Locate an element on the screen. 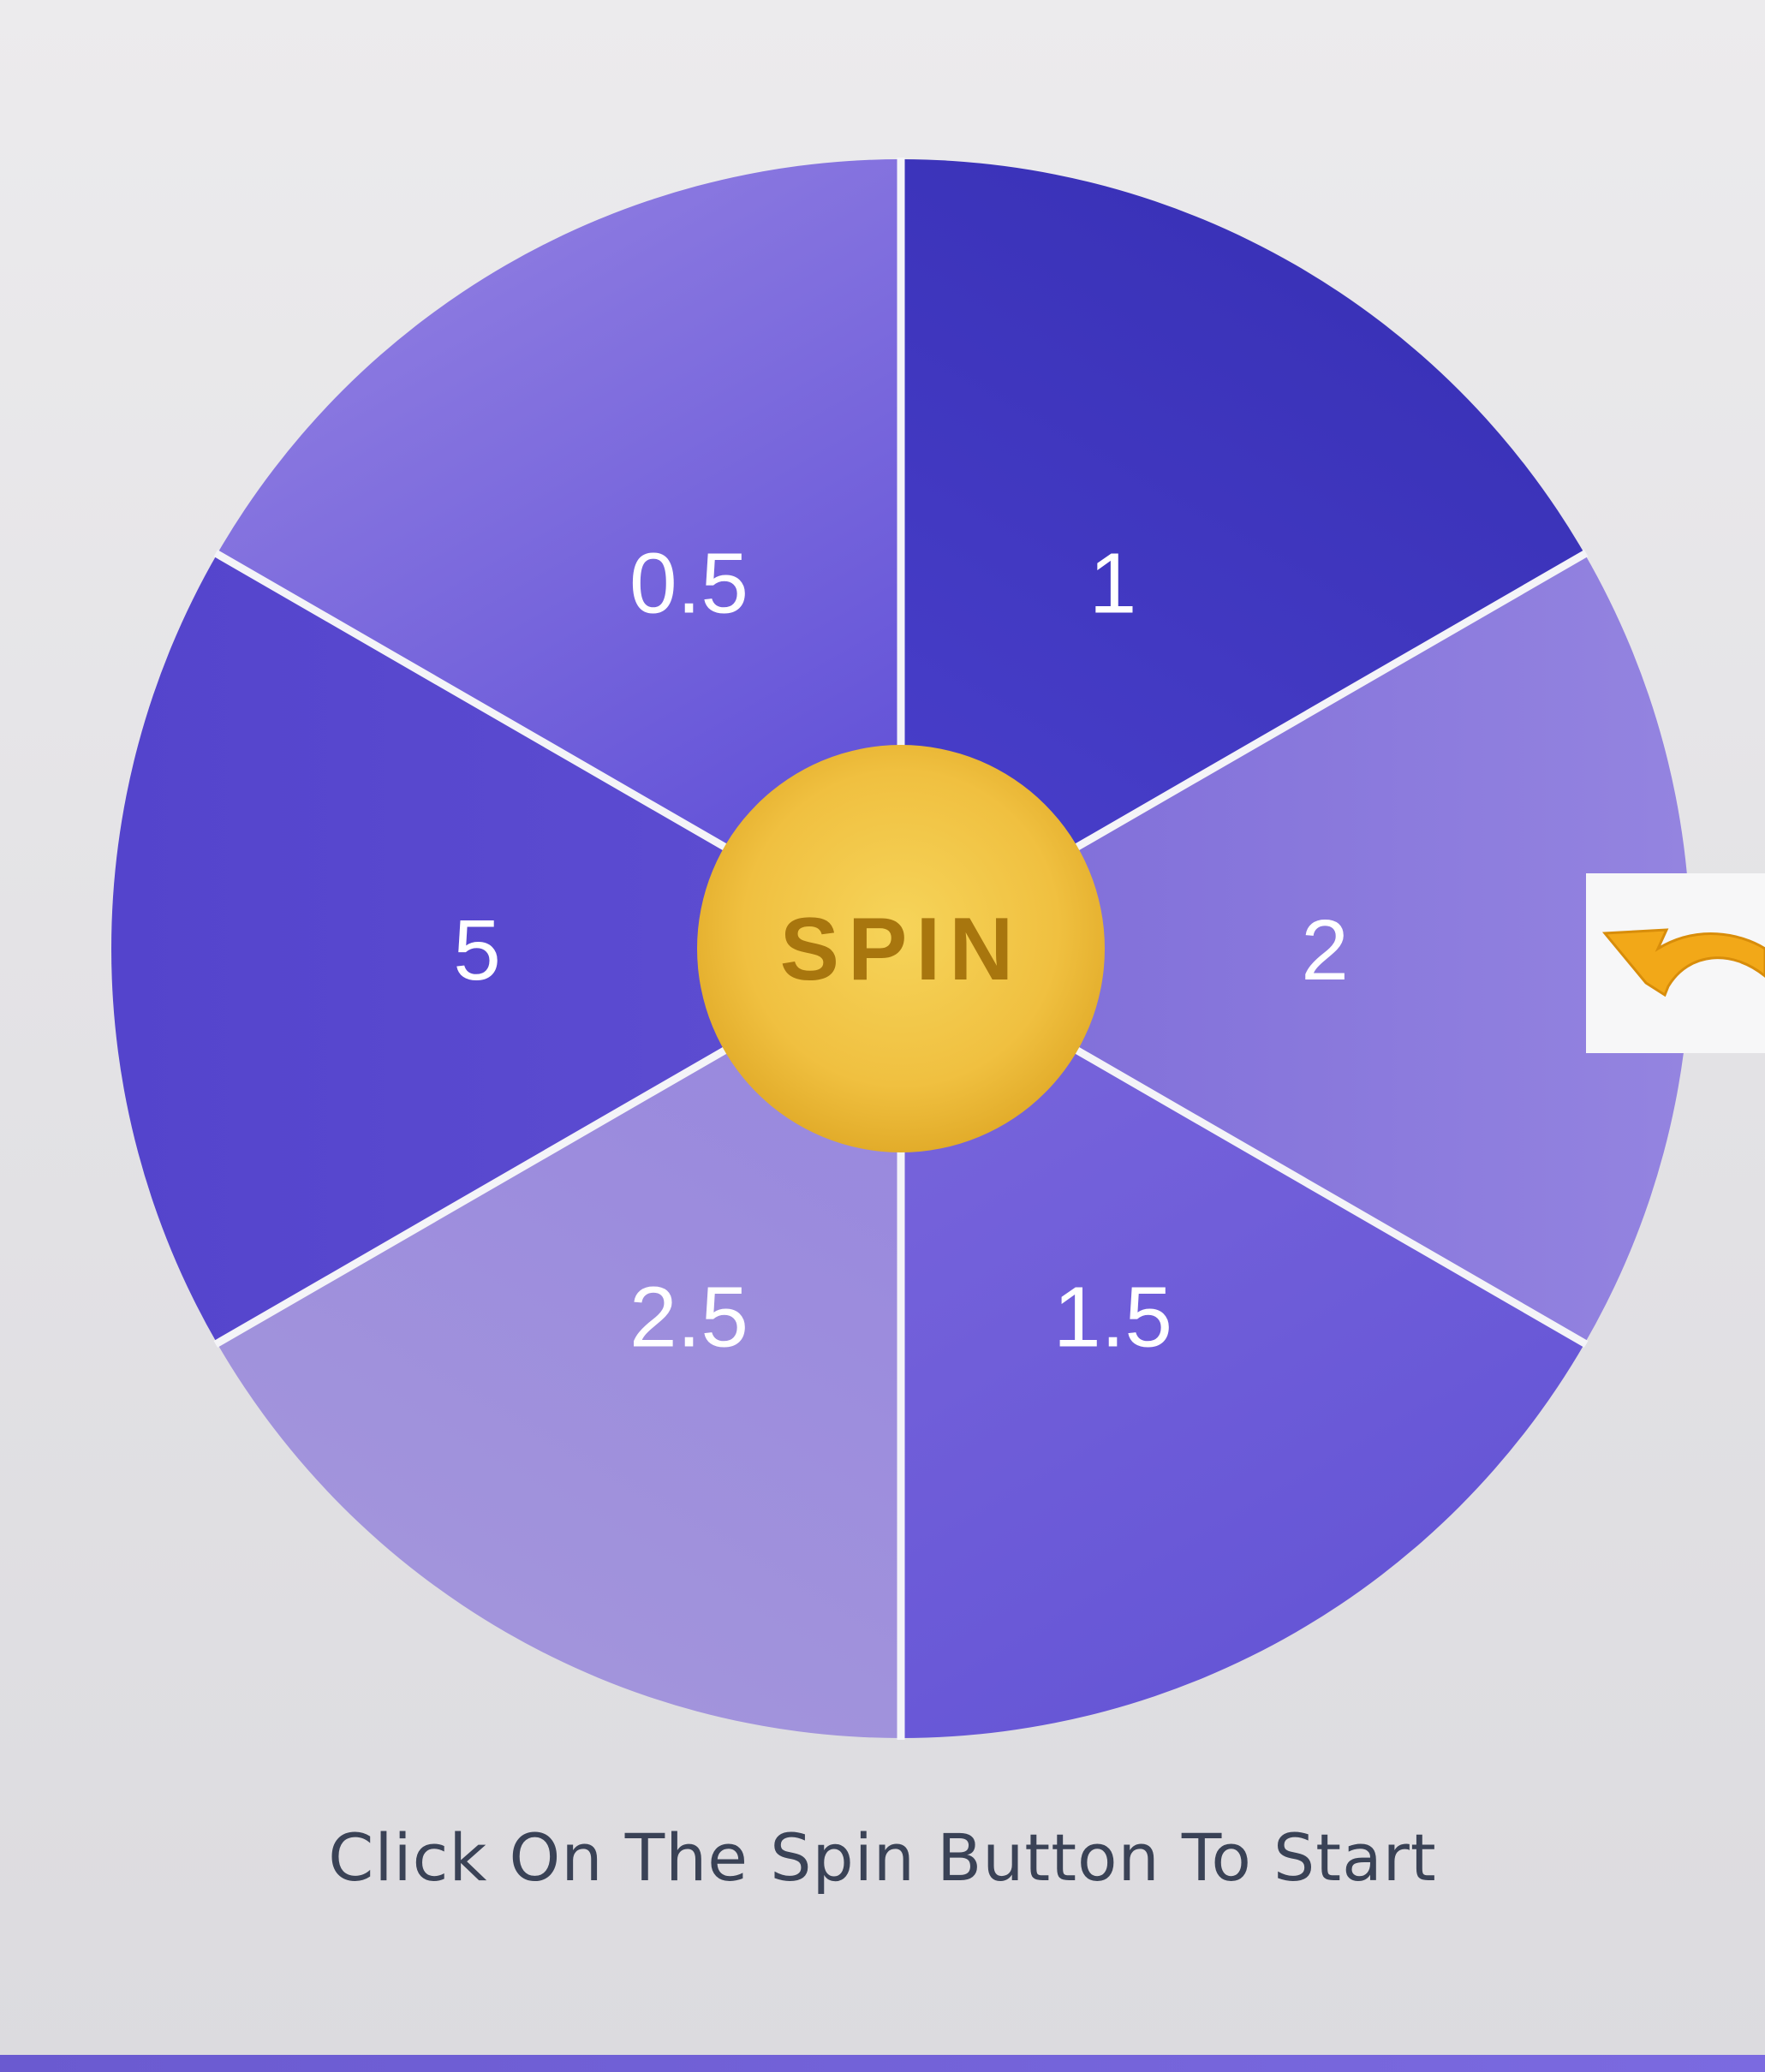 This screenshot has height=2072, width=1765. pointer-container is located at coordinates (1675, 963).